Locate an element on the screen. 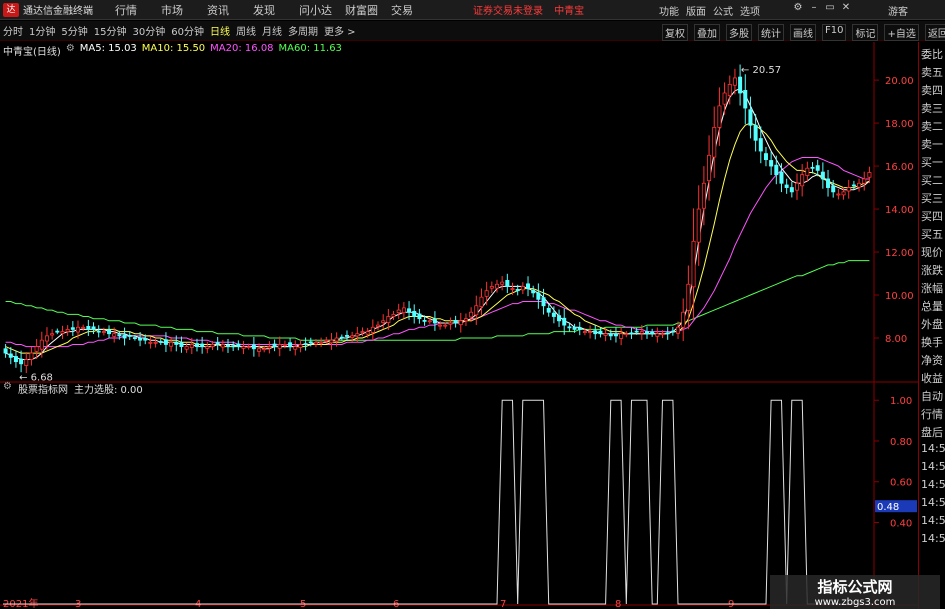  draw-line-button: 画线 is located at coordinates (803, 32).